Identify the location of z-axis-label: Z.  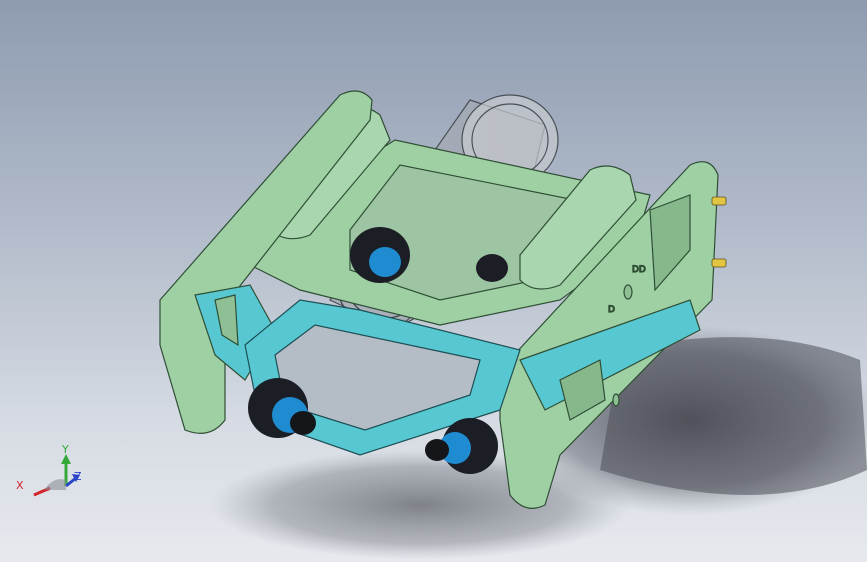
(78, 476).